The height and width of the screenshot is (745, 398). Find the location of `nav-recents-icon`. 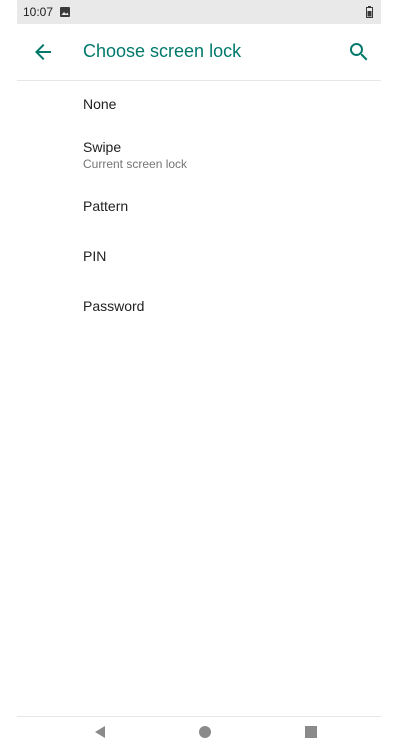

nav-recents-icon is located at coordinates (311, 732).